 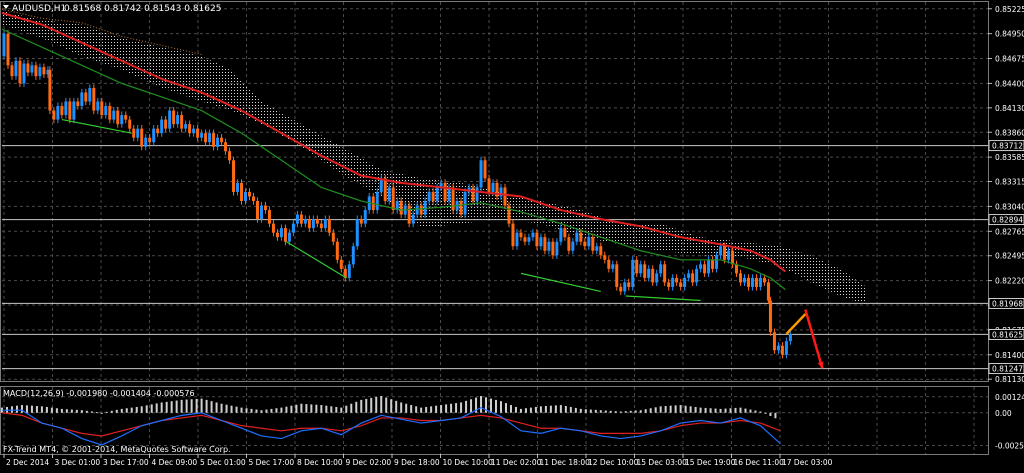 What do you see at coordinates (1009, 379) in the screenshot?
I see `price-tick-label: 0.81130` at bounding box center [1009, 379].